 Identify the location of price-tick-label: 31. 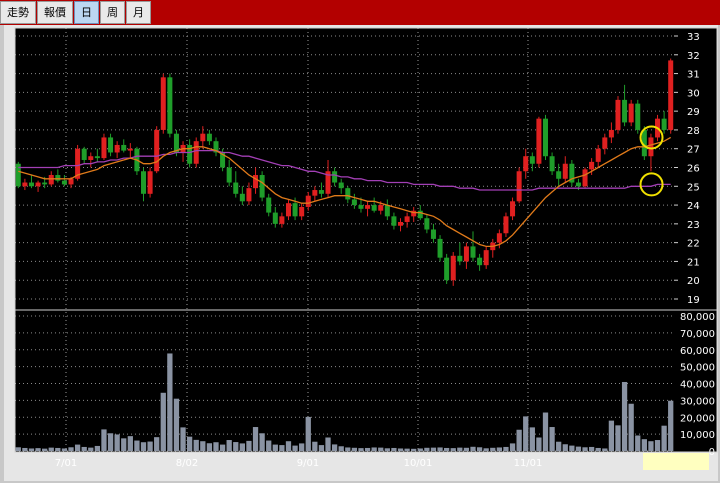
(693, 75).